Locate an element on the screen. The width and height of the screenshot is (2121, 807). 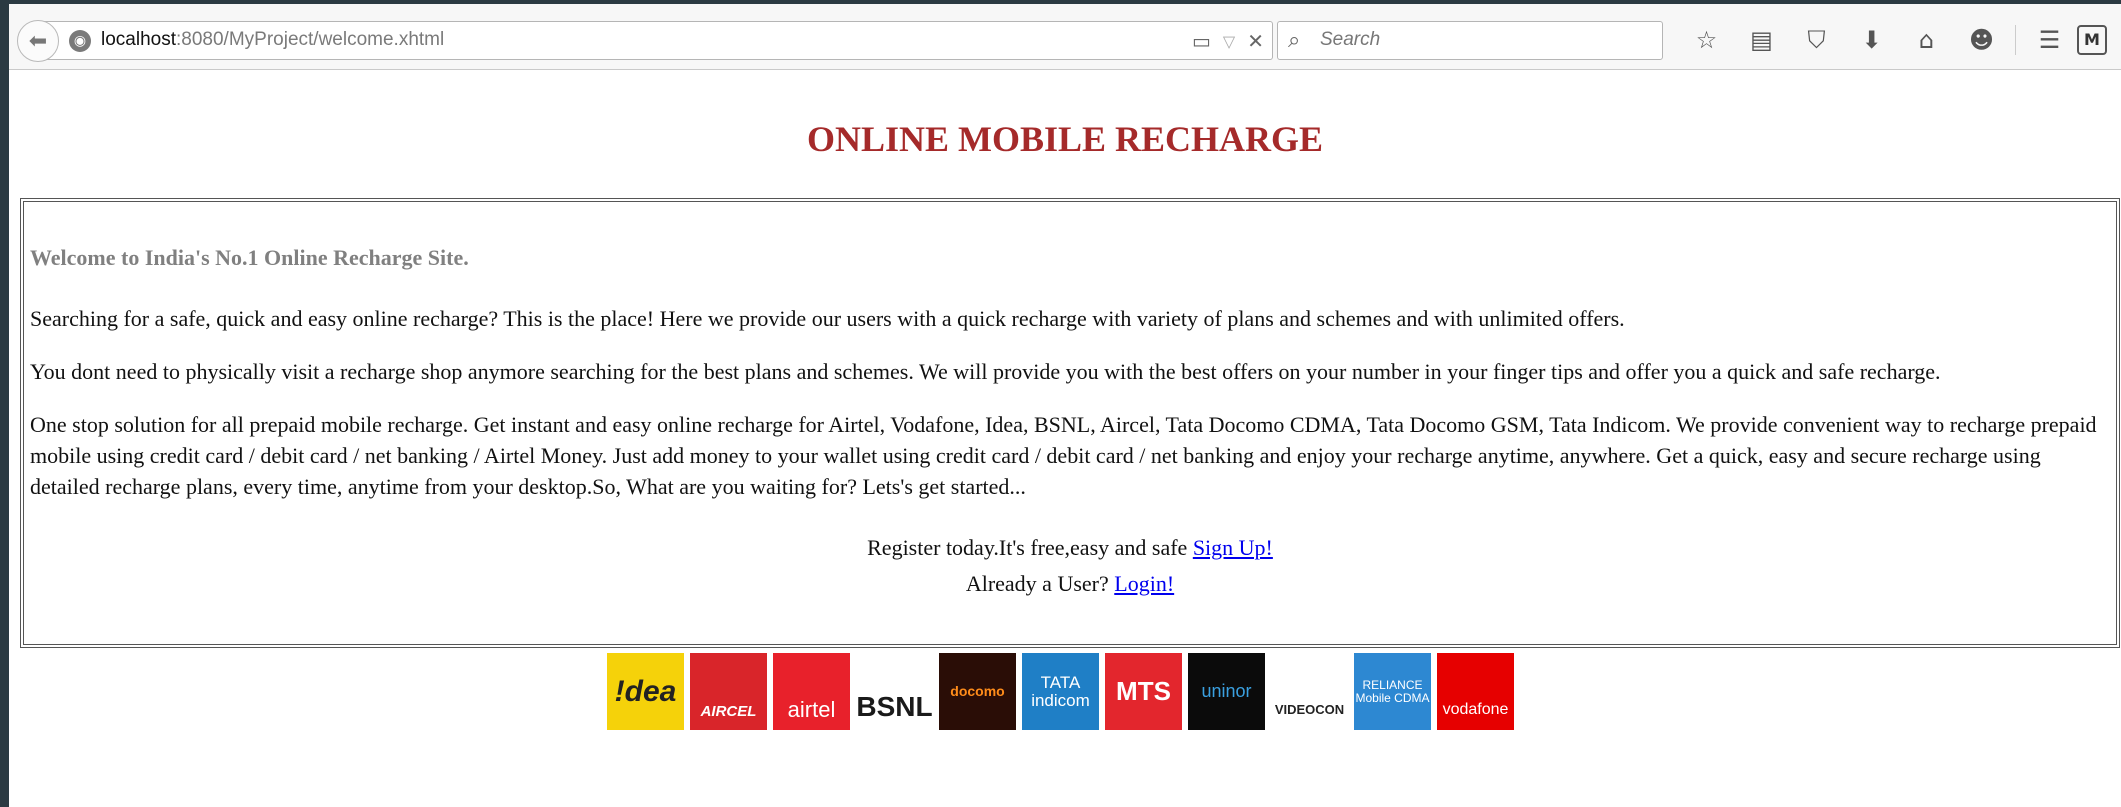
logo-idea: !dea is located at coordinates (645, 691).